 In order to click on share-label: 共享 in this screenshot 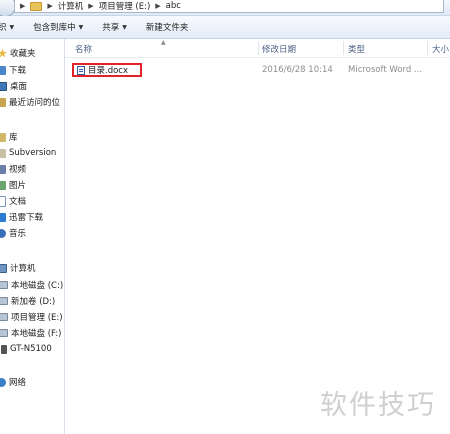, I will do `click(111, 28)`.